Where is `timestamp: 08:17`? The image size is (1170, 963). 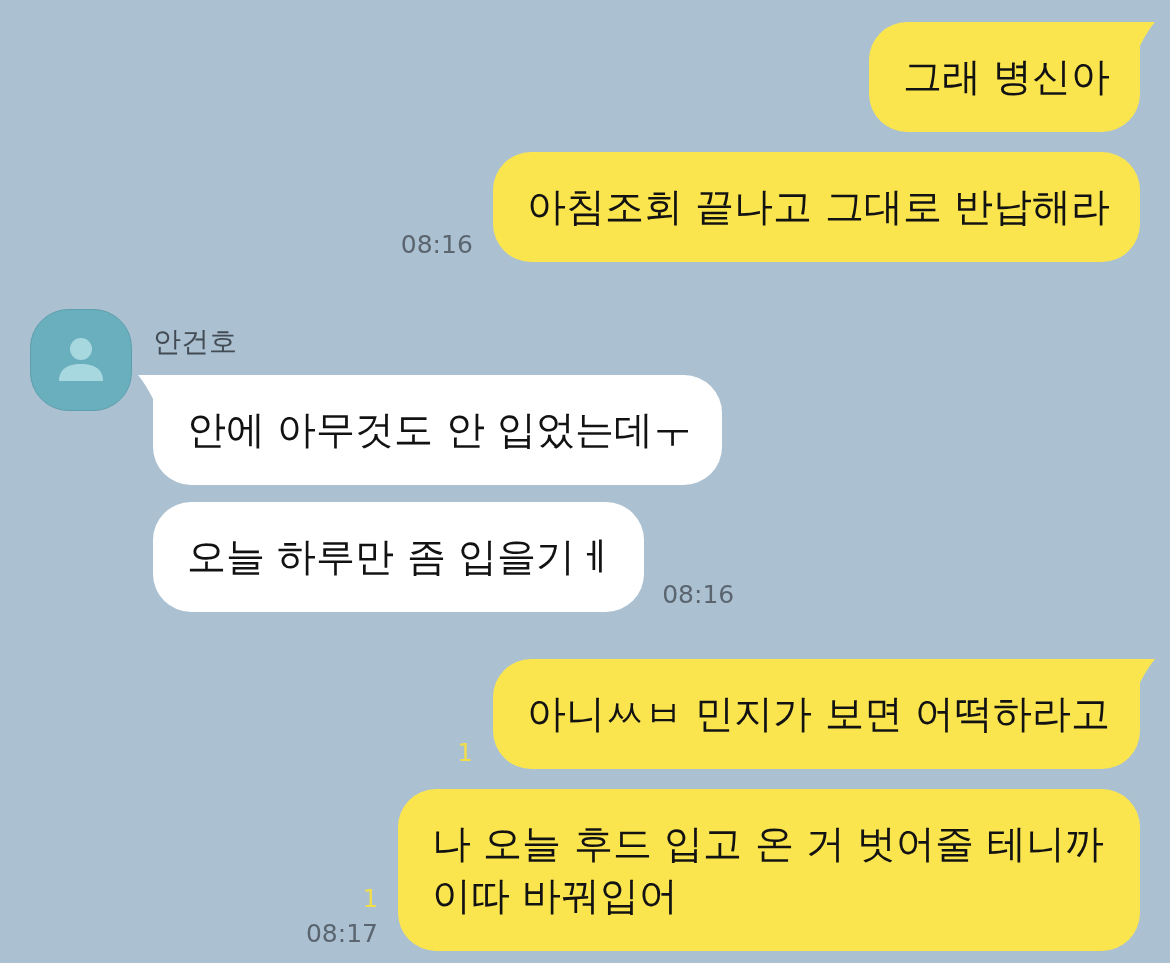
timestamp: 08:17 is located at coordinates (341, 934).